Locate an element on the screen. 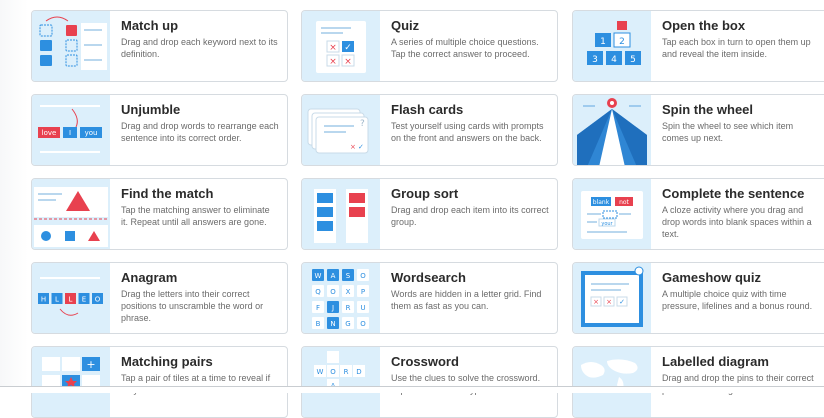 The width and height of the screenshot is (824, 418). template-title: Match up is located at coordinates (150, 25).